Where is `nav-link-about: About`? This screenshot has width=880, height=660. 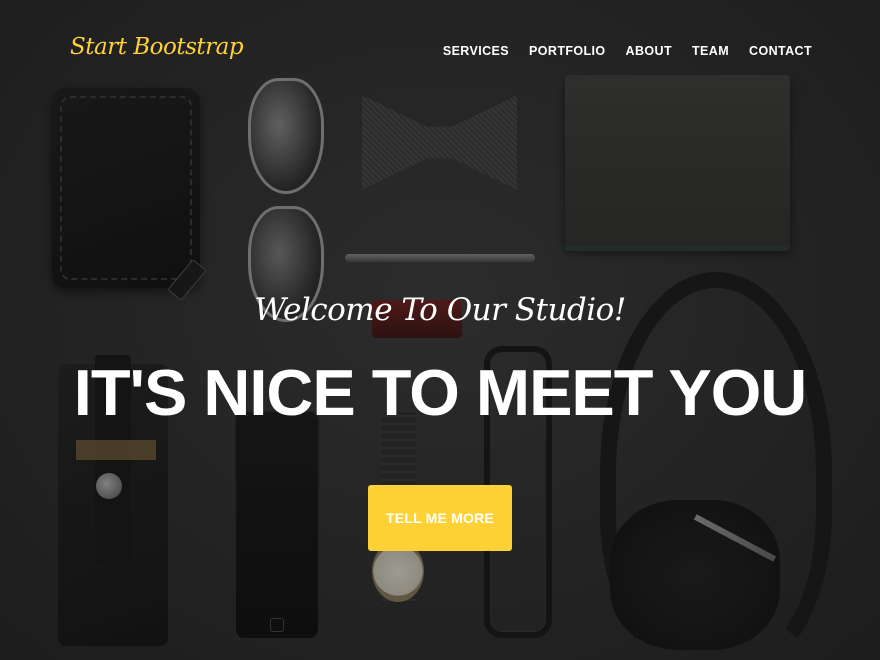 nav-link-about: About is located at coordinates (649, 51).